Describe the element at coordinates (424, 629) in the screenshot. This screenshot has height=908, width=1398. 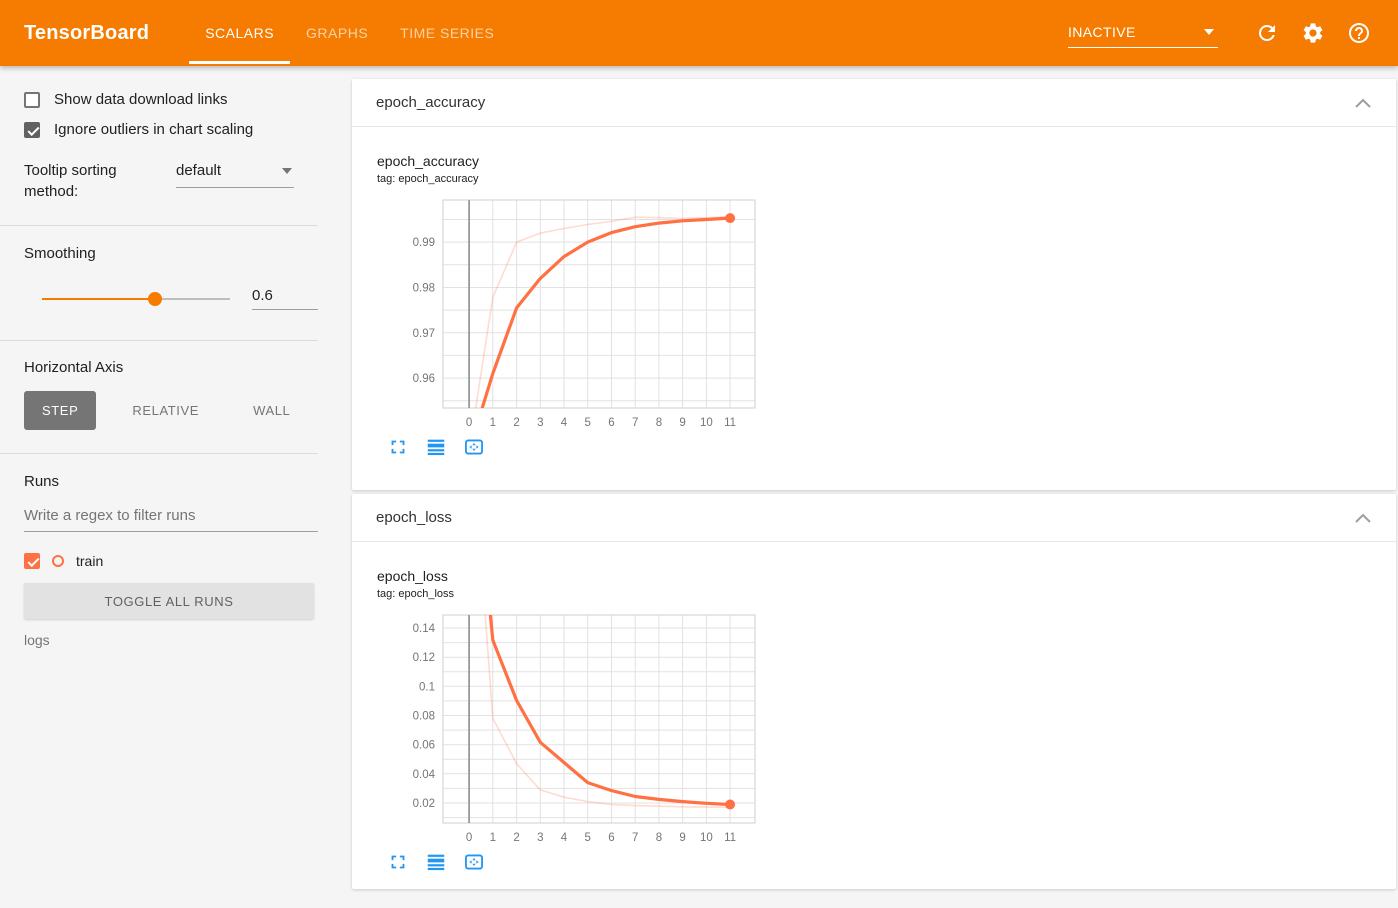
I see `svg-text: 0.14` at that location.